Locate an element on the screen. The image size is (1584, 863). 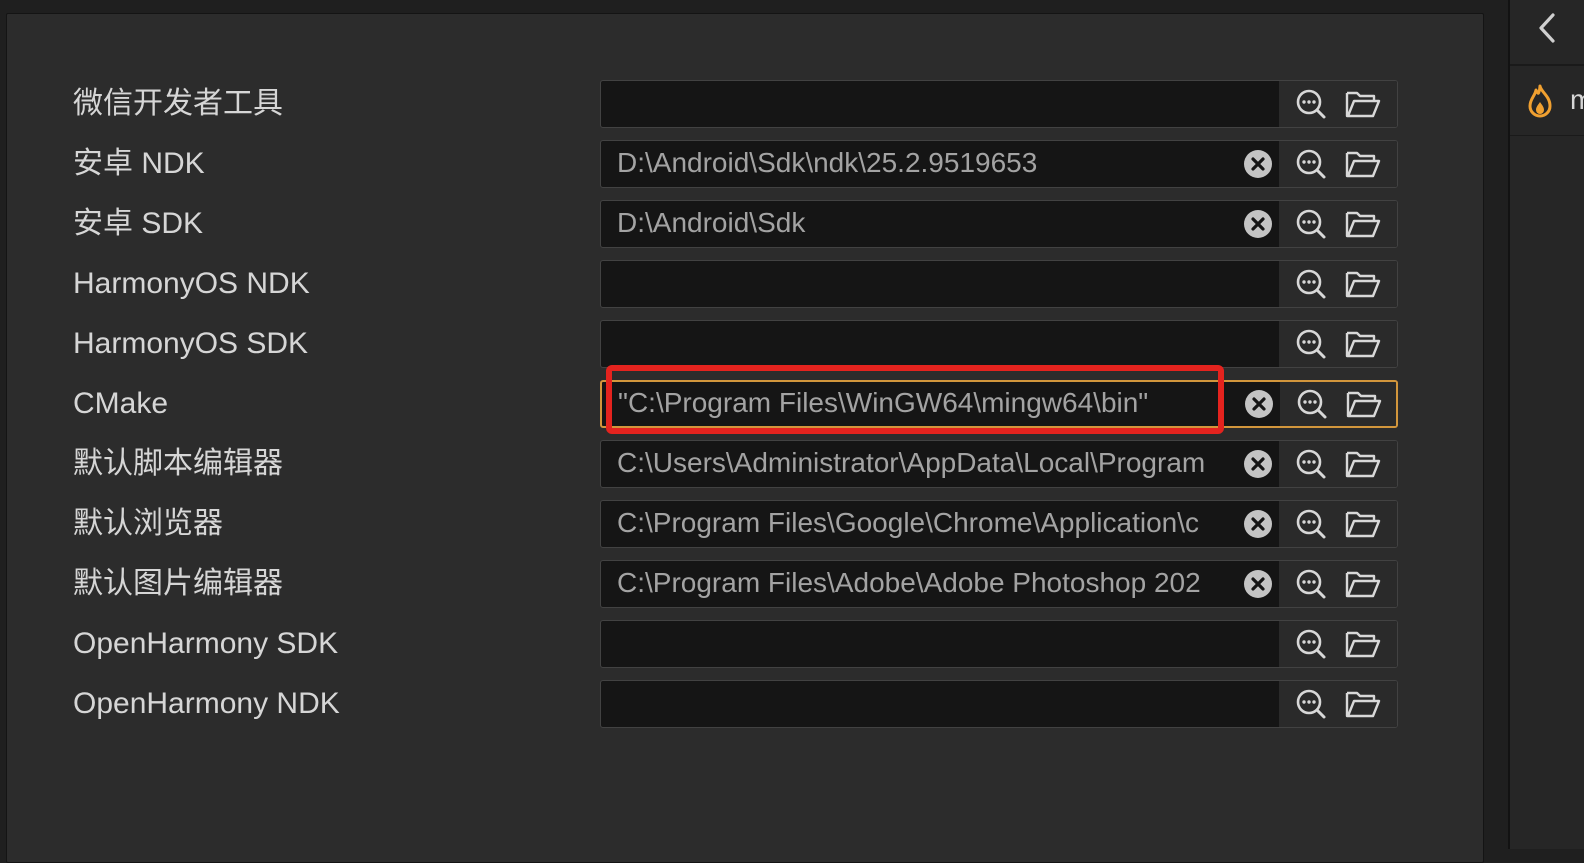
flame-icon is located at coordinates (1540, 103).